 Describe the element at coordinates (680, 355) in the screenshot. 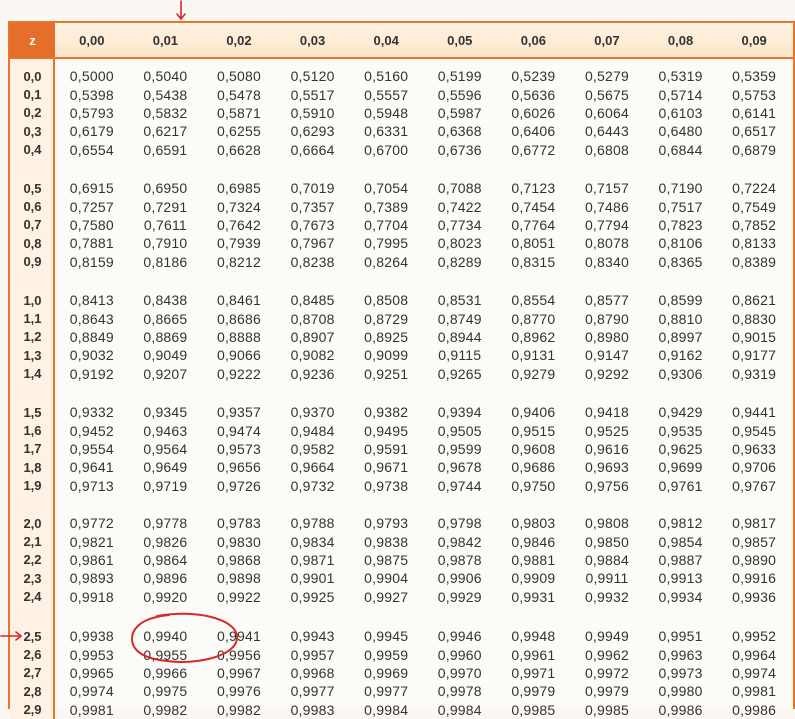

I see `probability-cell: 0,9162` at that location.